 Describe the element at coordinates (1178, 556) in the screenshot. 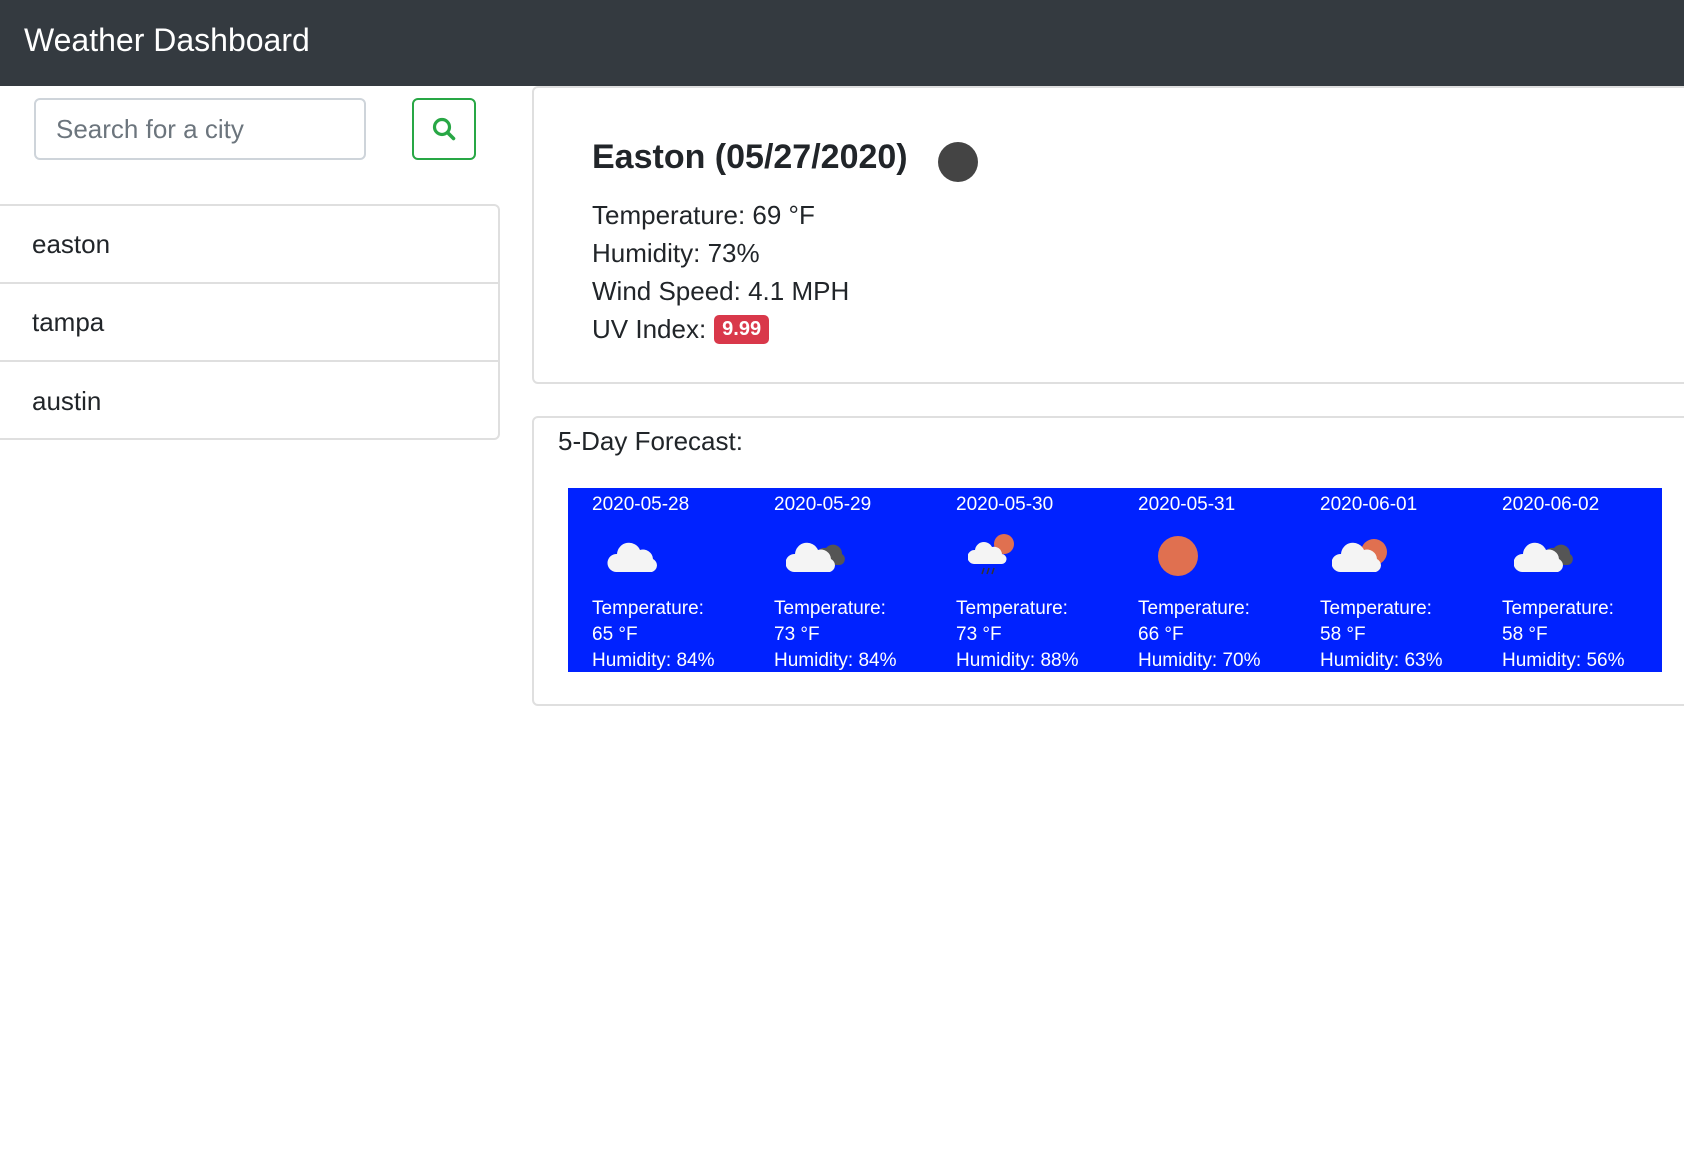

I see `sun-icon` at that location.